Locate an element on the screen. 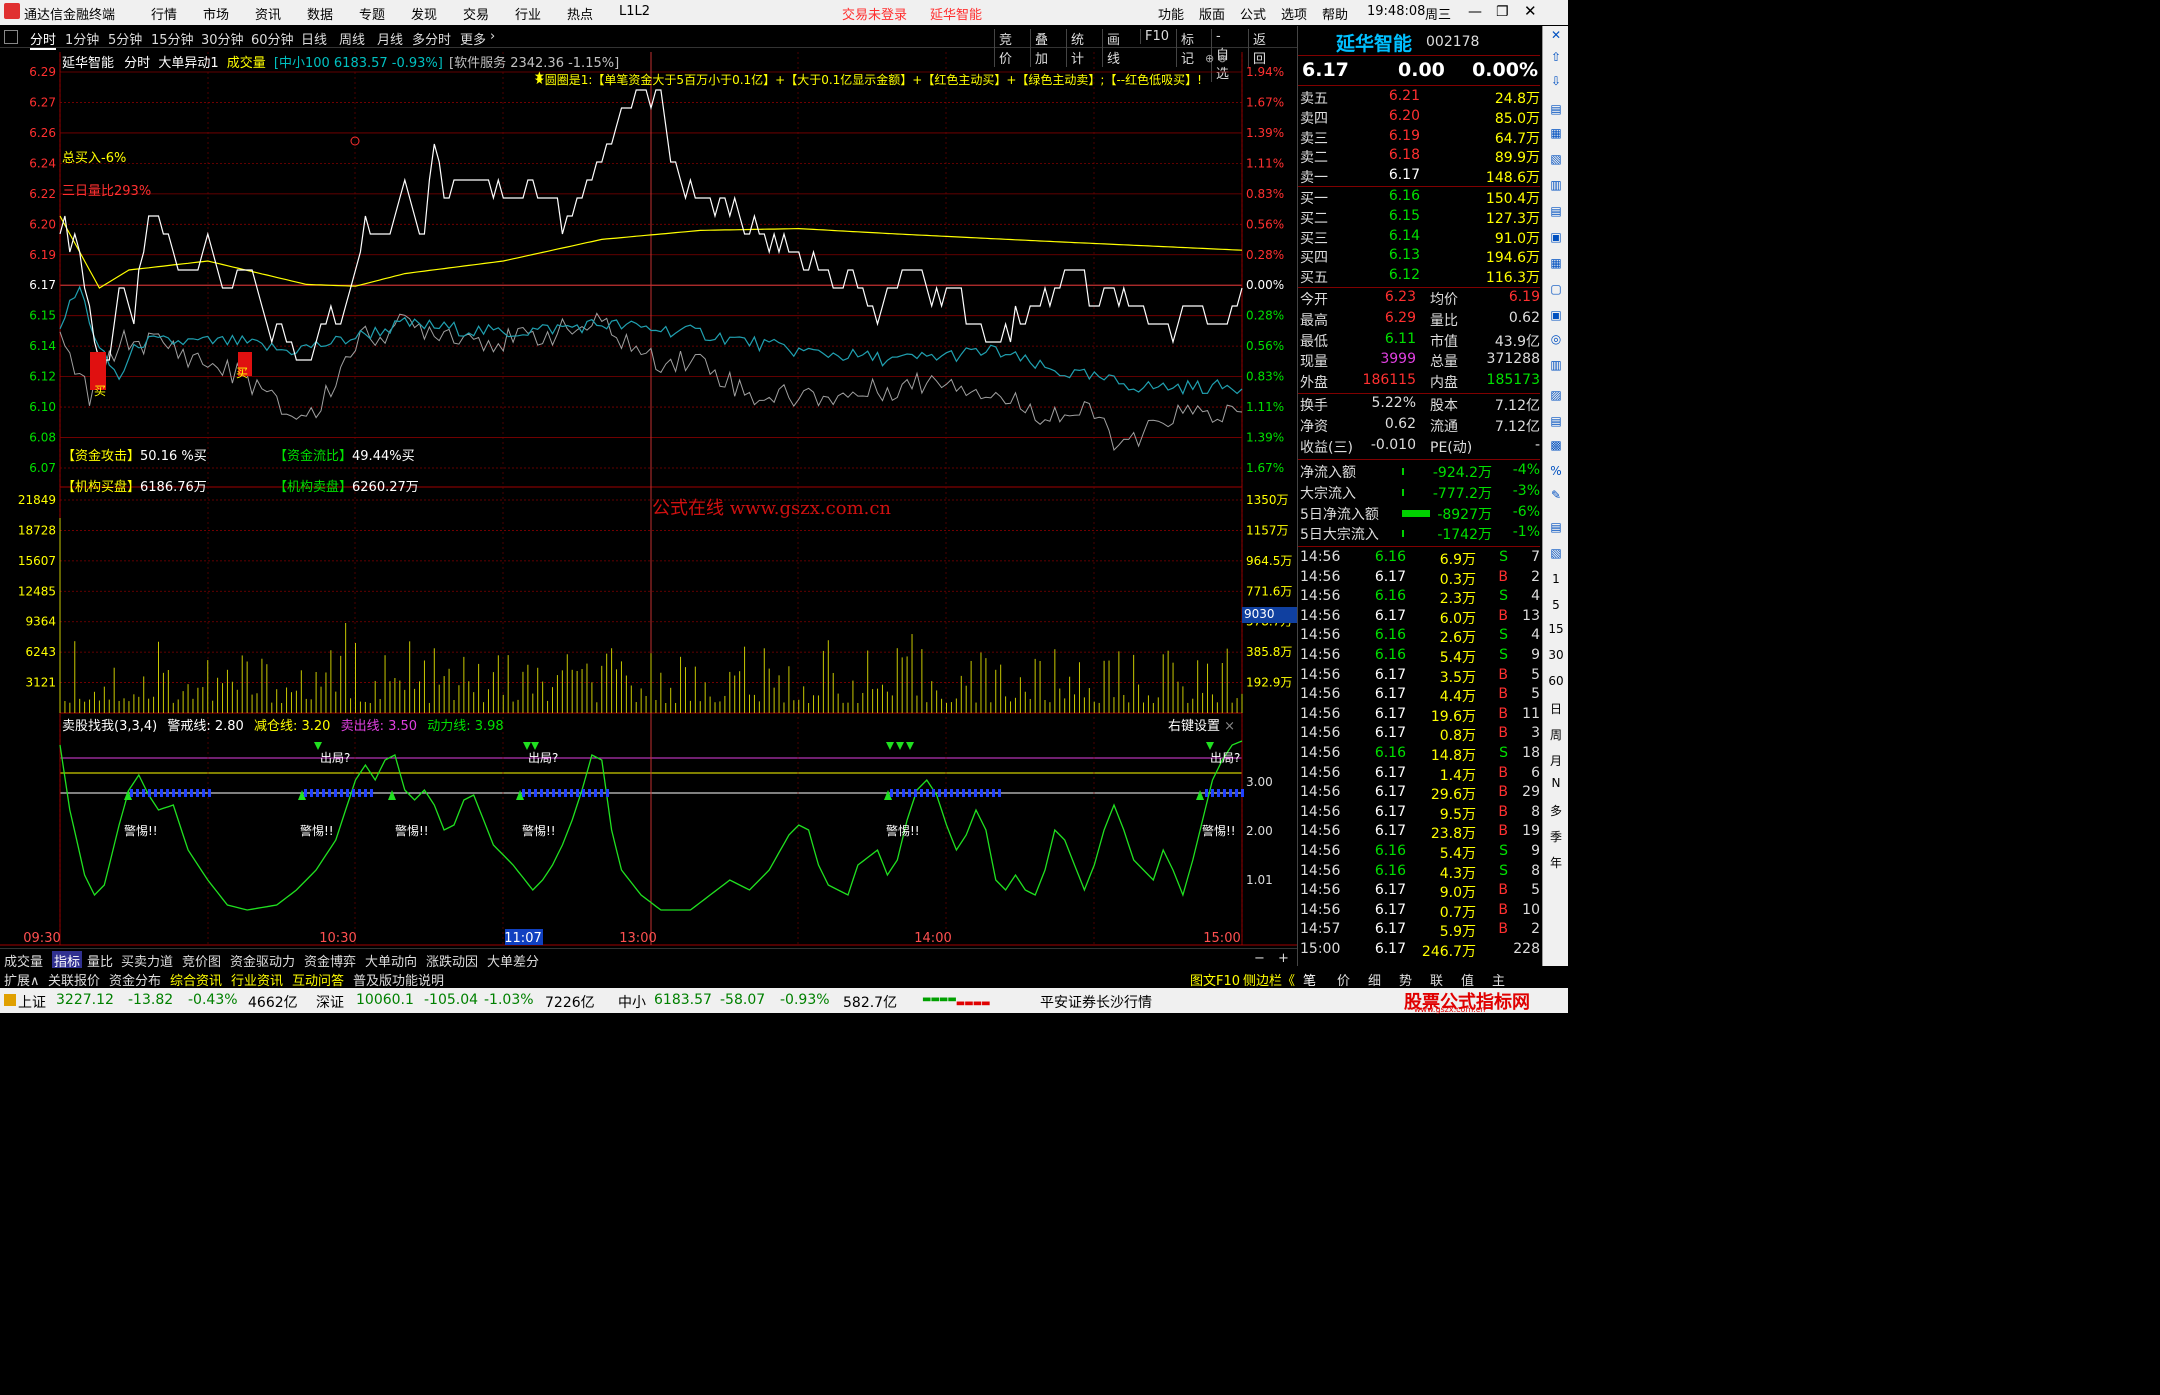 This screenshot has height=1395, width=2160. tab-intraday: 分时 is located at coordinates (43, 39).